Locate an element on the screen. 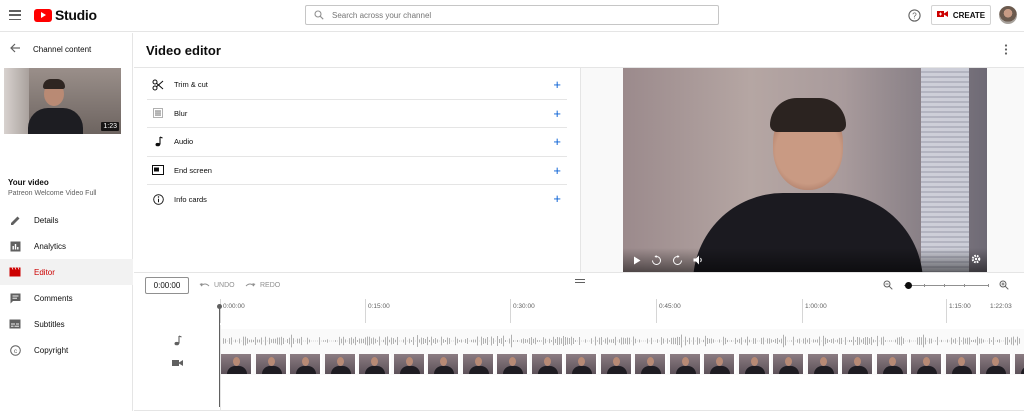 This screenshot has height=411, width=1024. tool-label: Info cards is located at coordinates (190, 199).